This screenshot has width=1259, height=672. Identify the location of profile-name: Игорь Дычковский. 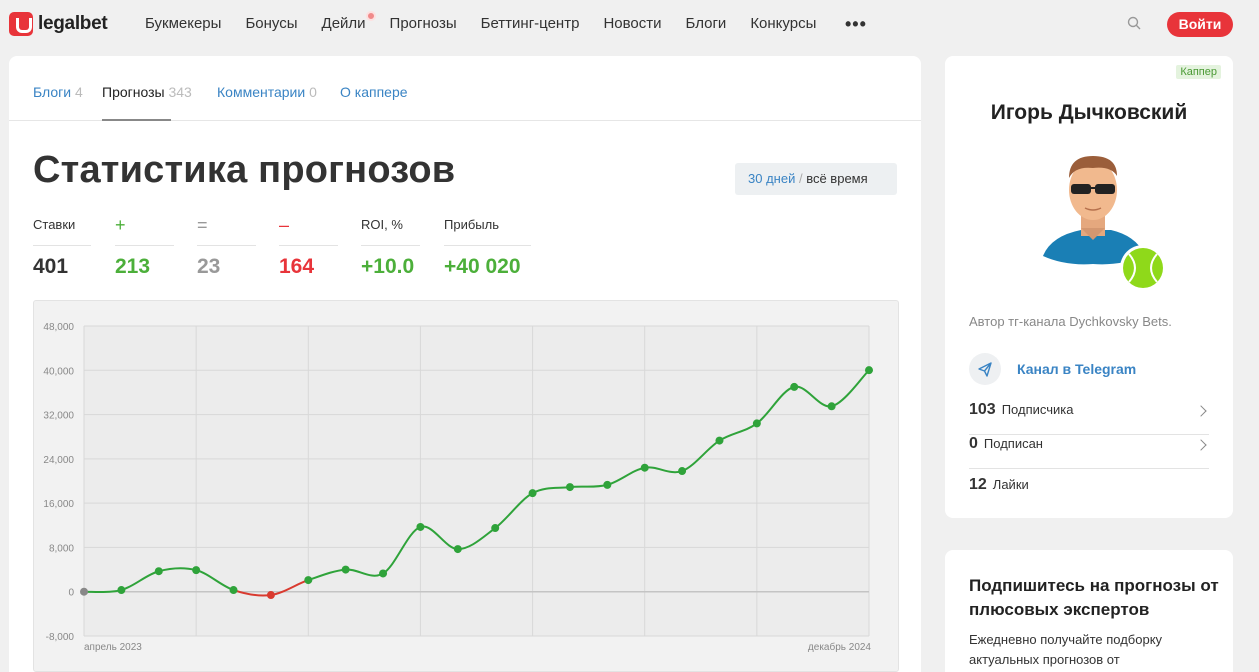
(1089, 112).